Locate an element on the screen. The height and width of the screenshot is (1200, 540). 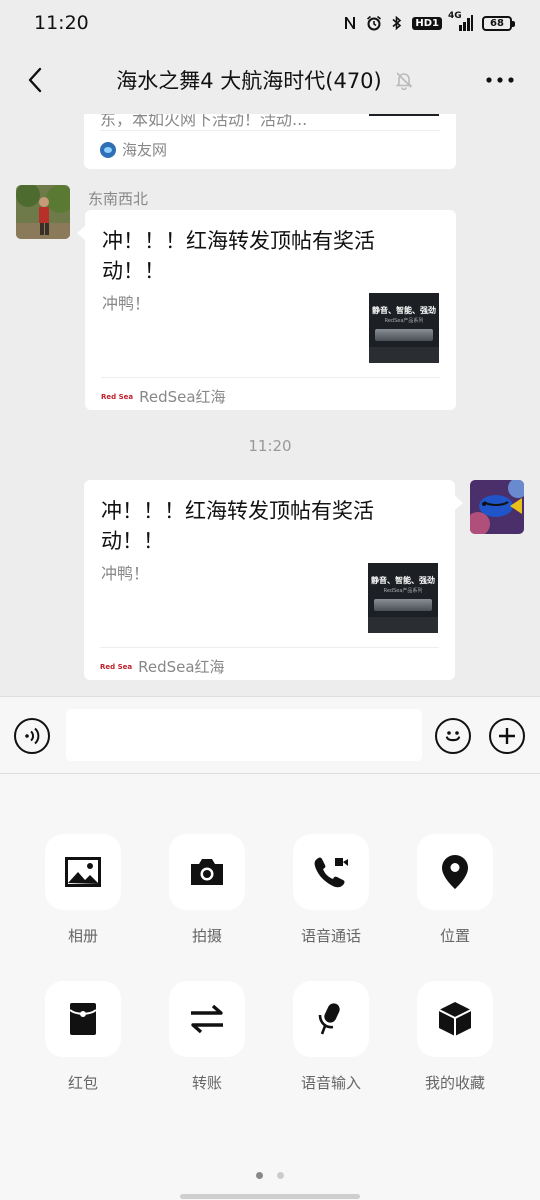
tool-label: 位置 is located at coordinates (454, 936).